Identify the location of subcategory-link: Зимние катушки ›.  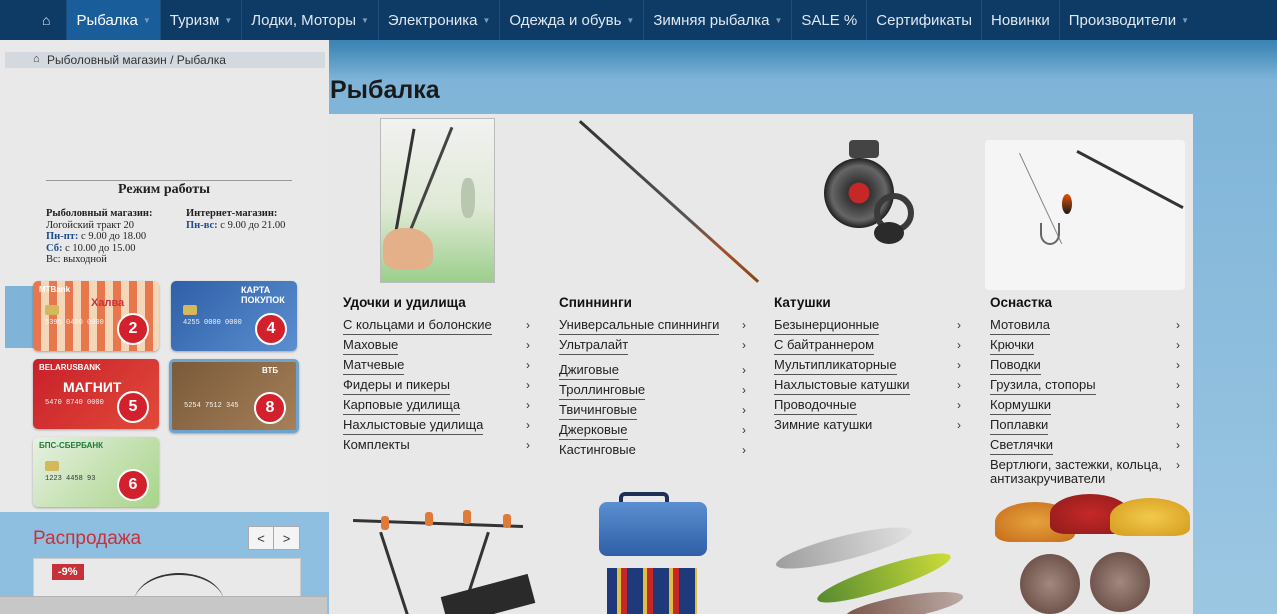
(876, 426).